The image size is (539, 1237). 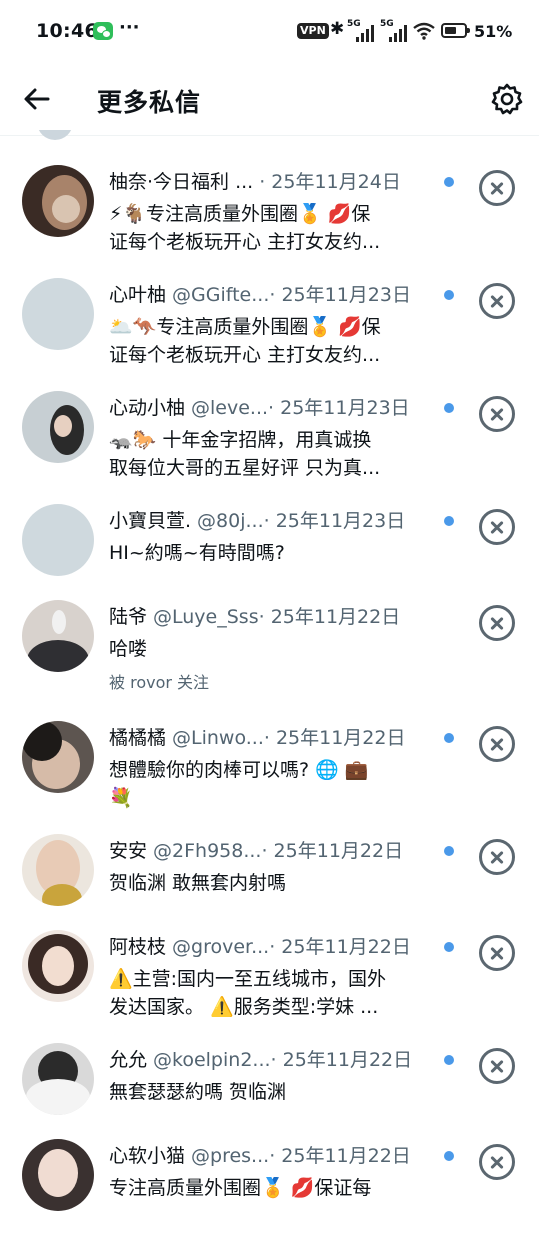 I want to click on battery-percent: 51%, so click(x=493, y=31).